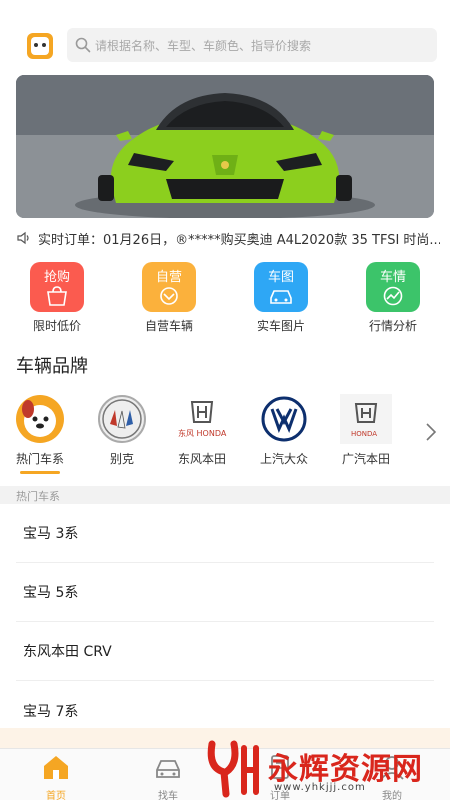 Image resolution: width=450 pixels, height=800 pixels. Describe the element at coordinates (225, 300) in the screenshot. I see `feature-grid: 抢购 限时低价 自营 自营车辆 车图 实车图片 车情 行情分析` at that location.